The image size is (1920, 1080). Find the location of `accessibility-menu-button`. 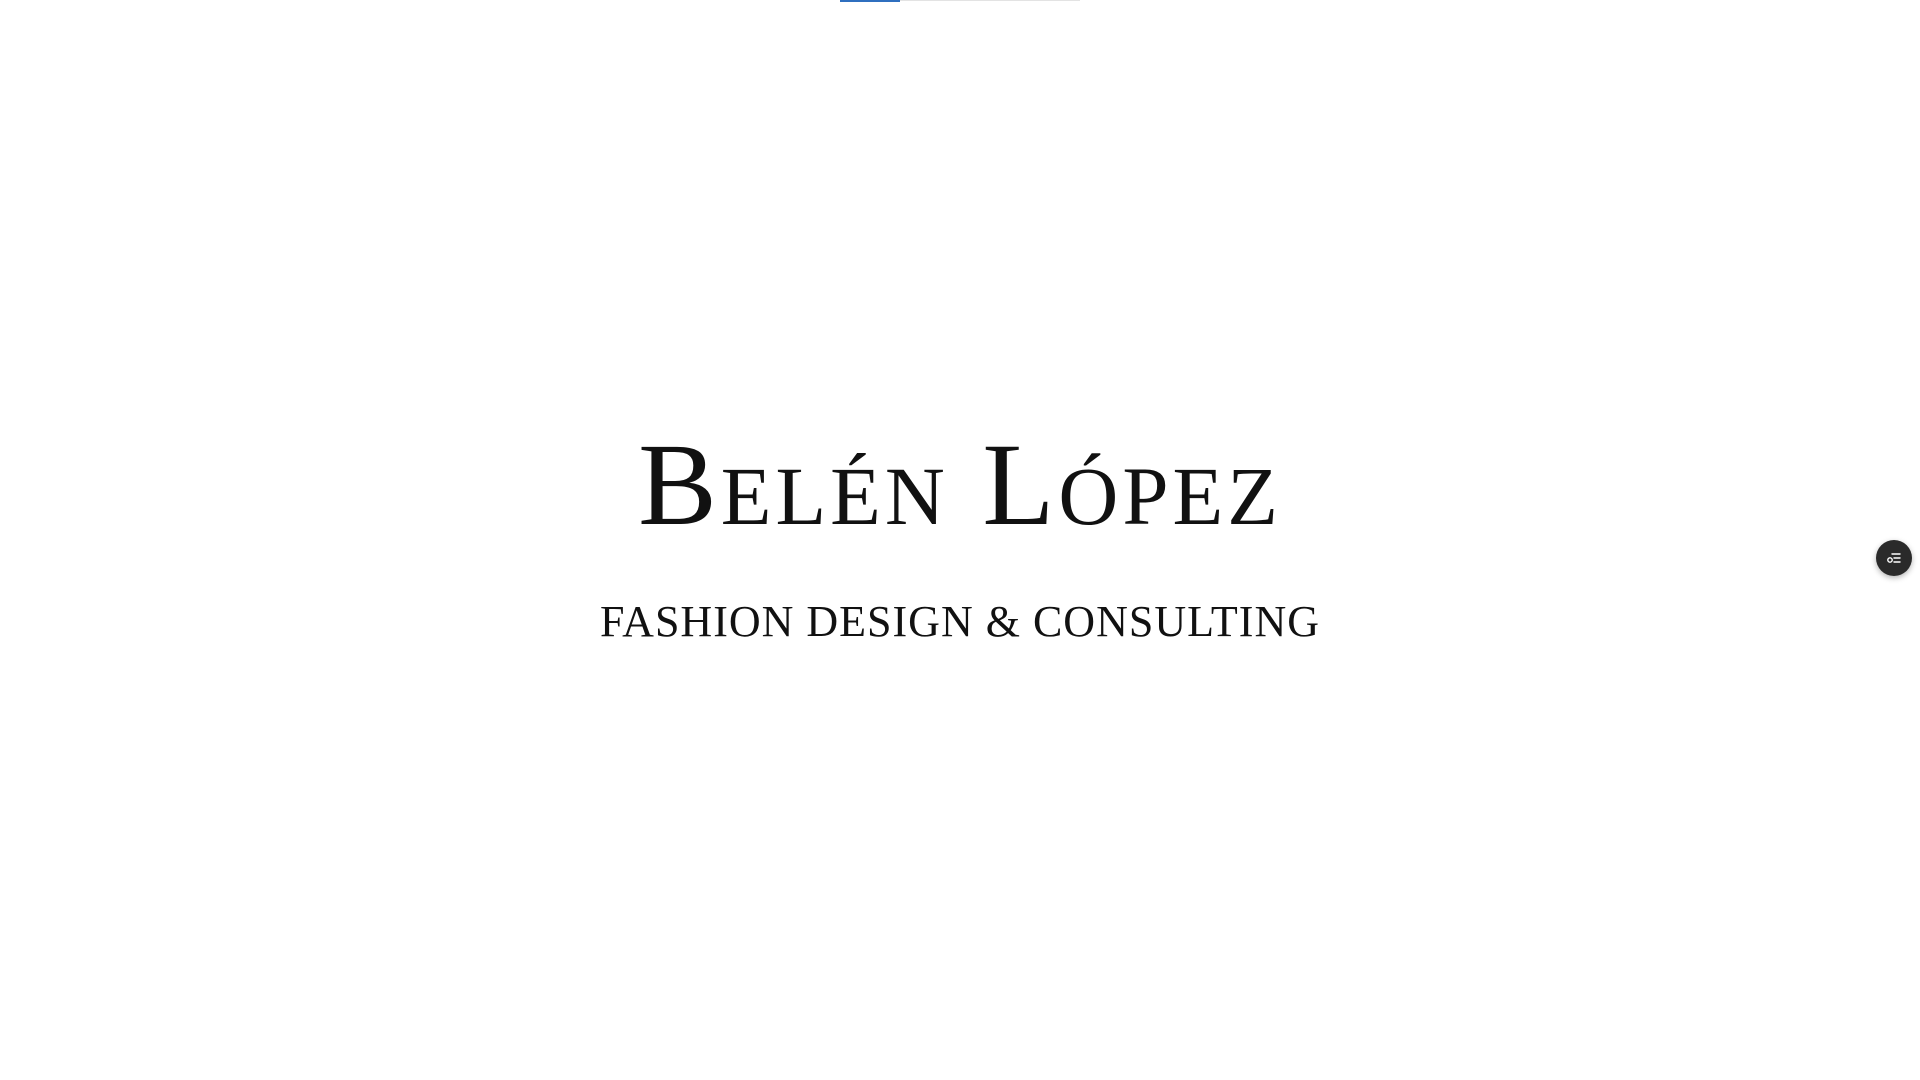

accessibility-menu-button is located at coordinates (1894, 558).